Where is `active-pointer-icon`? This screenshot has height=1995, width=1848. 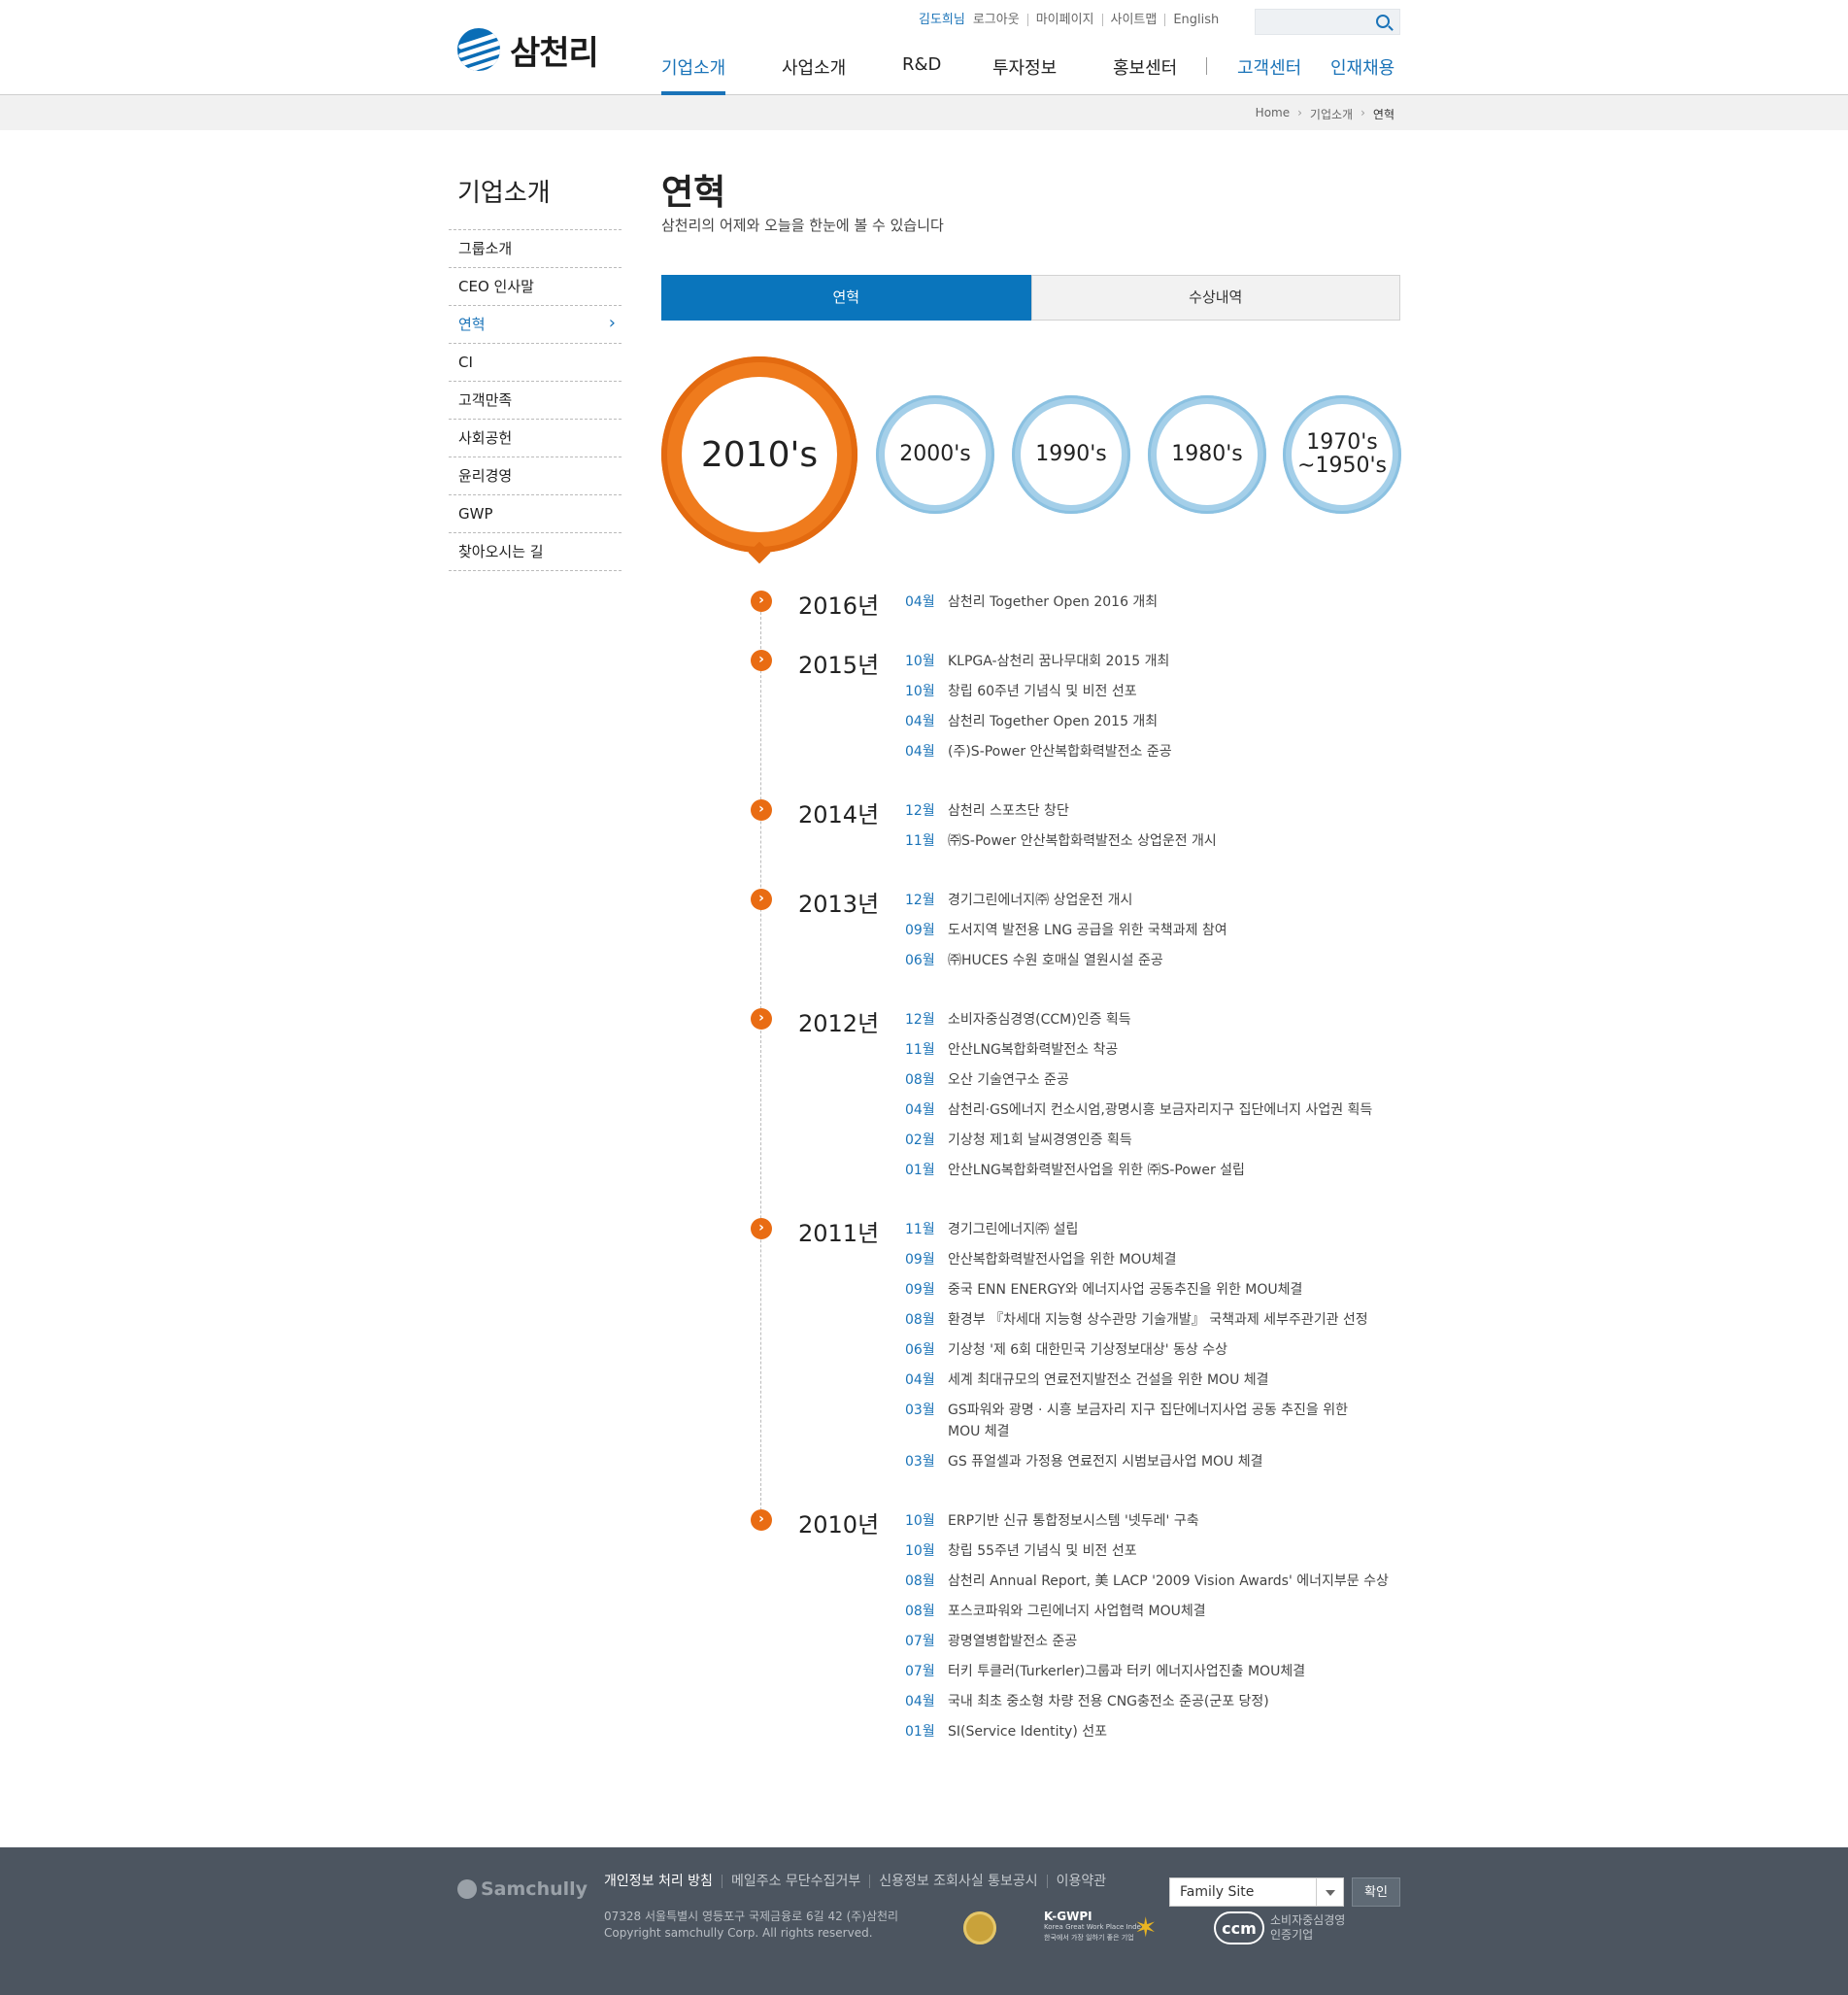
active-pointer-icon is located at coordinates (759, 552).